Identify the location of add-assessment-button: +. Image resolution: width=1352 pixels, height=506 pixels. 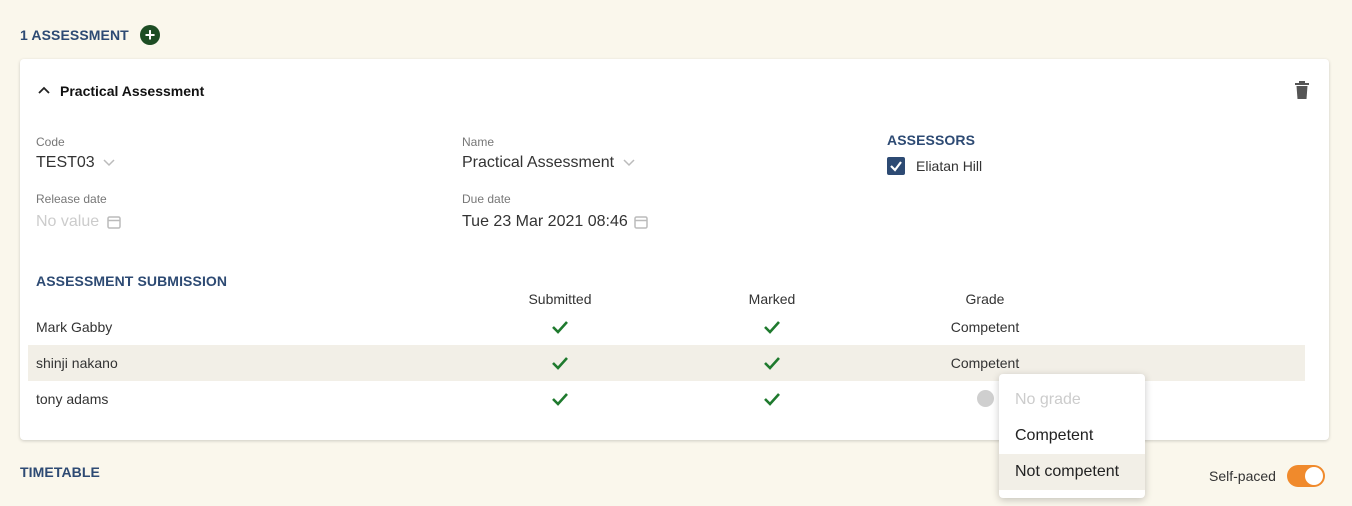
(150, 35).